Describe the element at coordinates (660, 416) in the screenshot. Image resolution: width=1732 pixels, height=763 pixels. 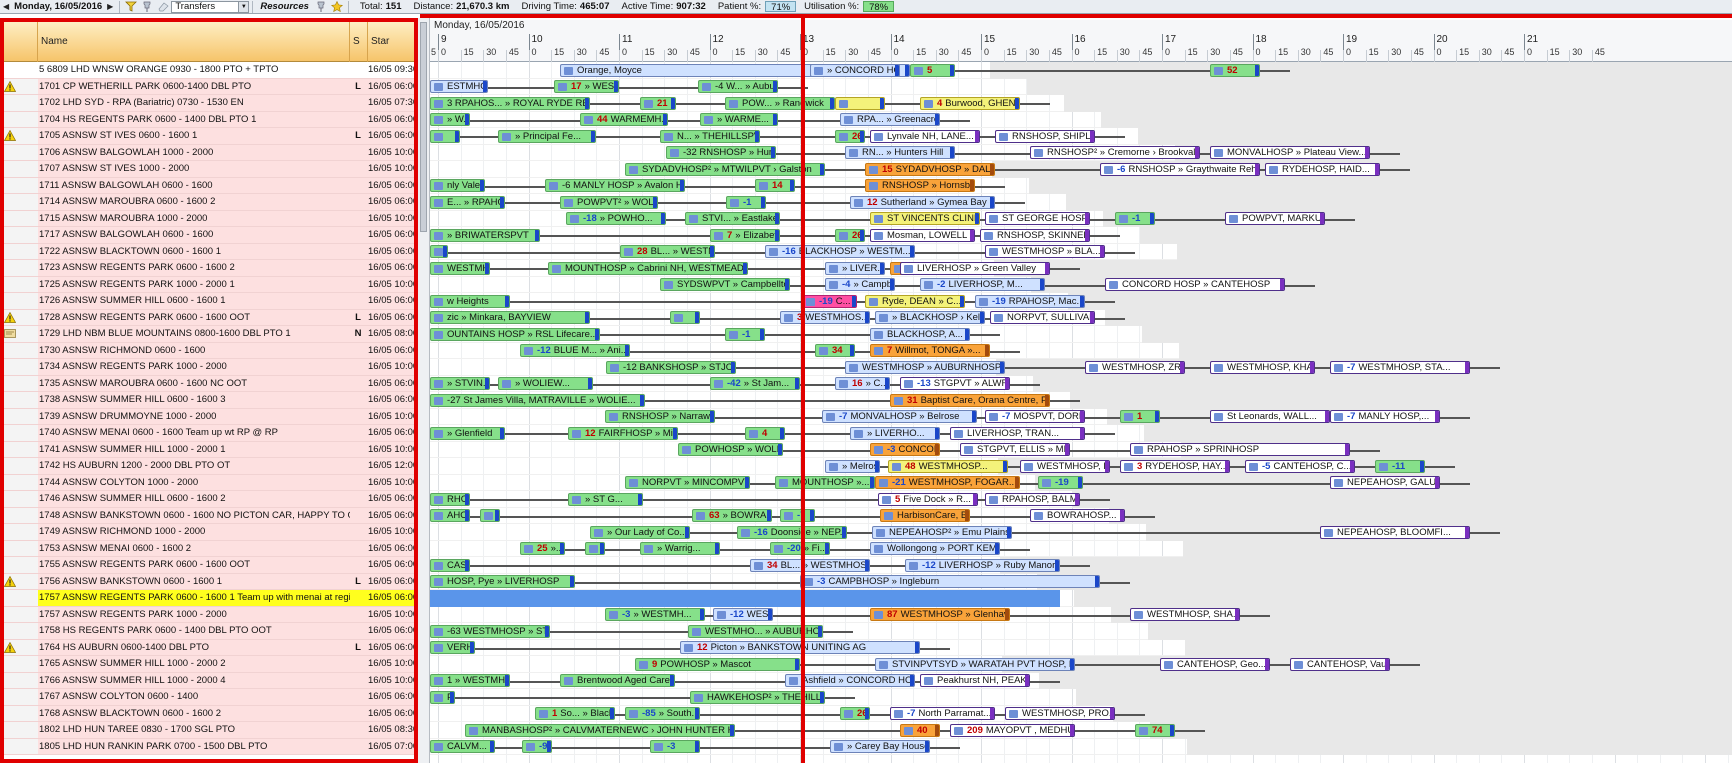
I see `transfer-job-bar: RNSHOSP » Narraweena` at that location.